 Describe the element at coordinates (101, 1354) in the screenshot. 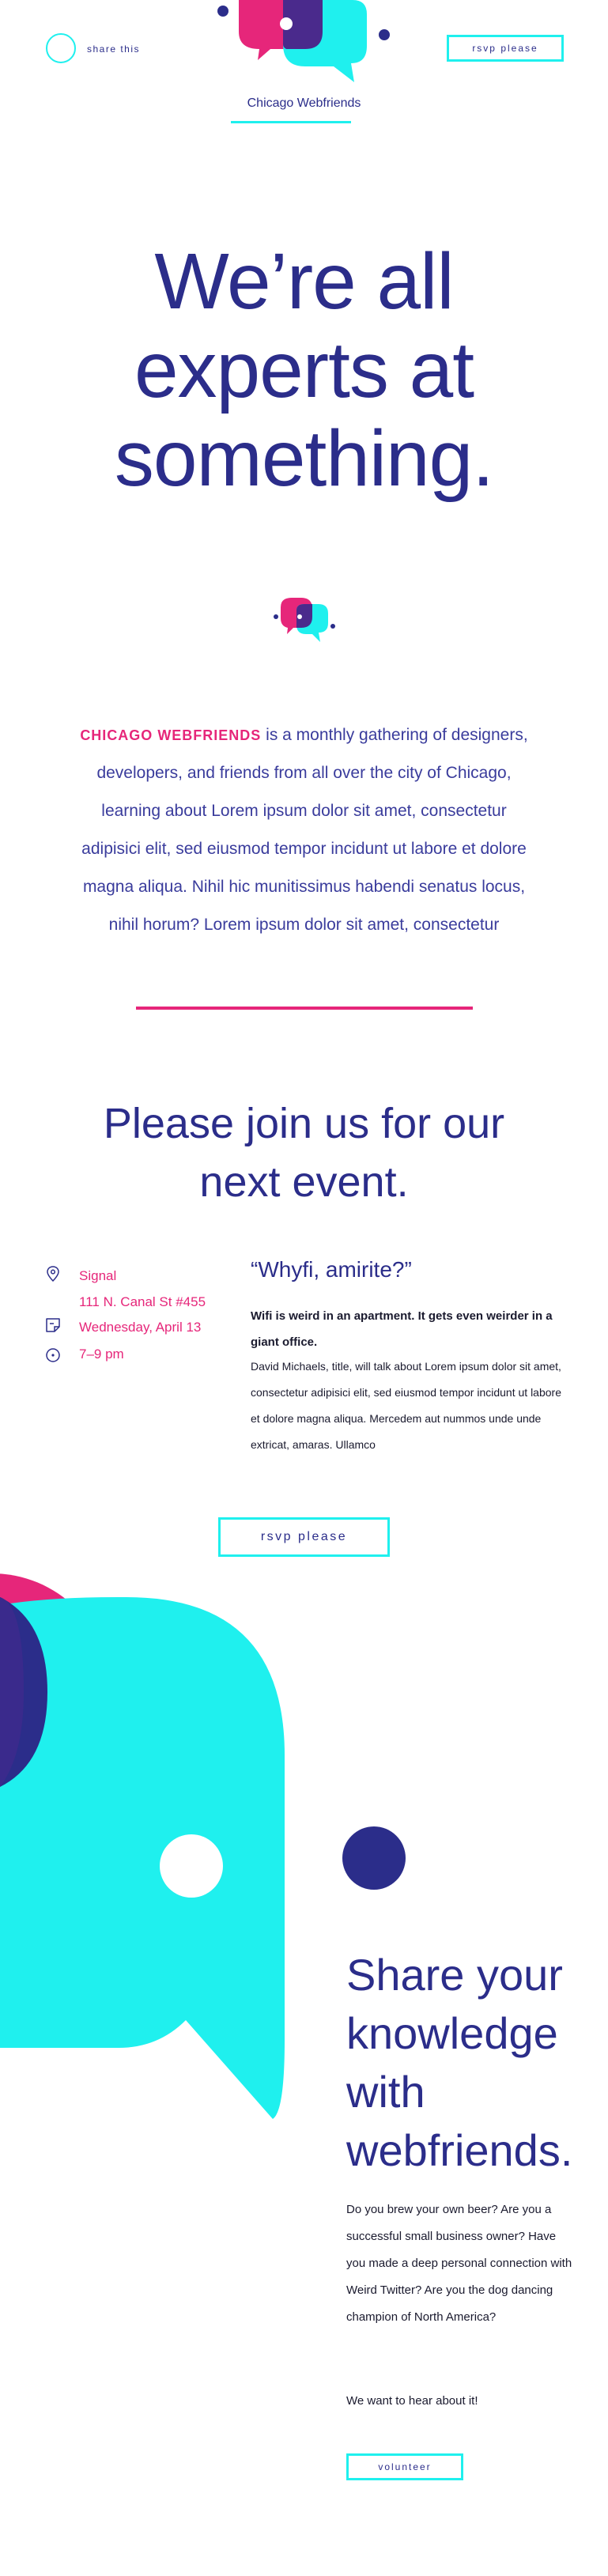

I see `event-time: 7–9 pm` at that location.